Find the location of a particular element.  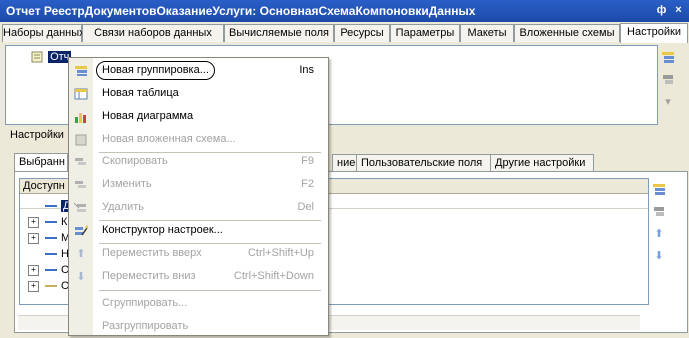

move-down-icon: ⬇ is located at coordinates (659, 255).